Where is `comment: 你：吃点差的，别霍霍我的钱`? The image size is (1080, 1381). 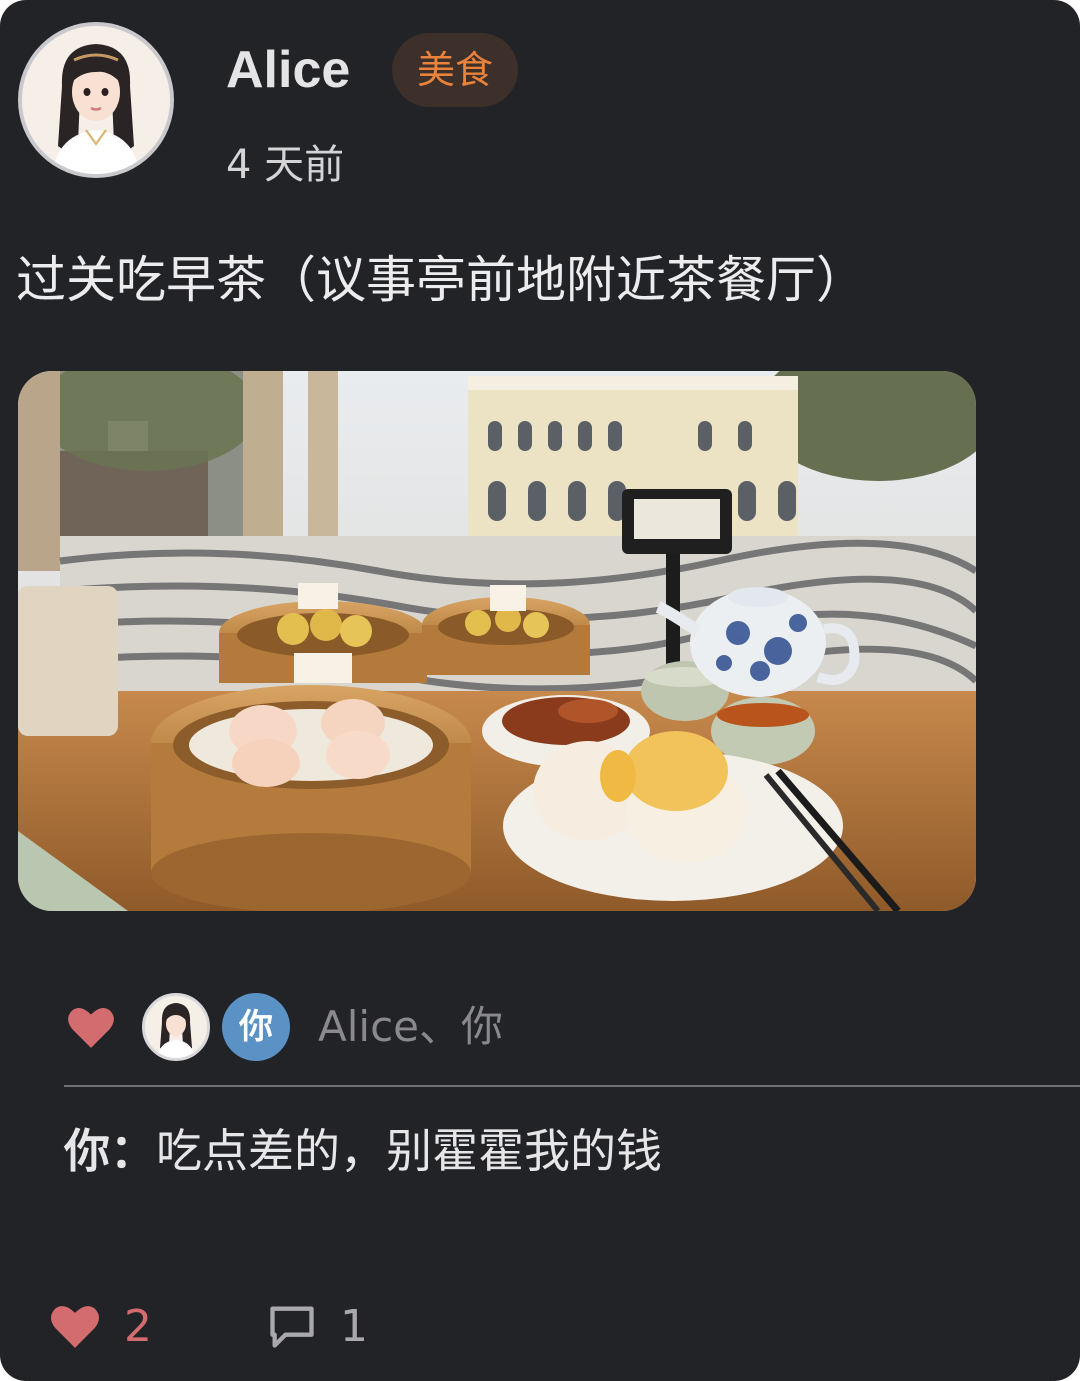
comment: 你：吃点差的，别霍霍我的钱 is located at coordinates (363, 1151).